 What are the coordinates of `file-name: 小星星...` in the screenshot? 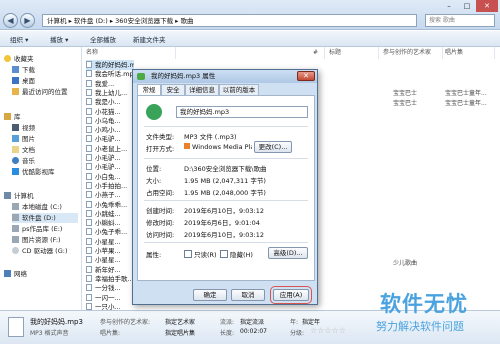 It's located at (108, 241).